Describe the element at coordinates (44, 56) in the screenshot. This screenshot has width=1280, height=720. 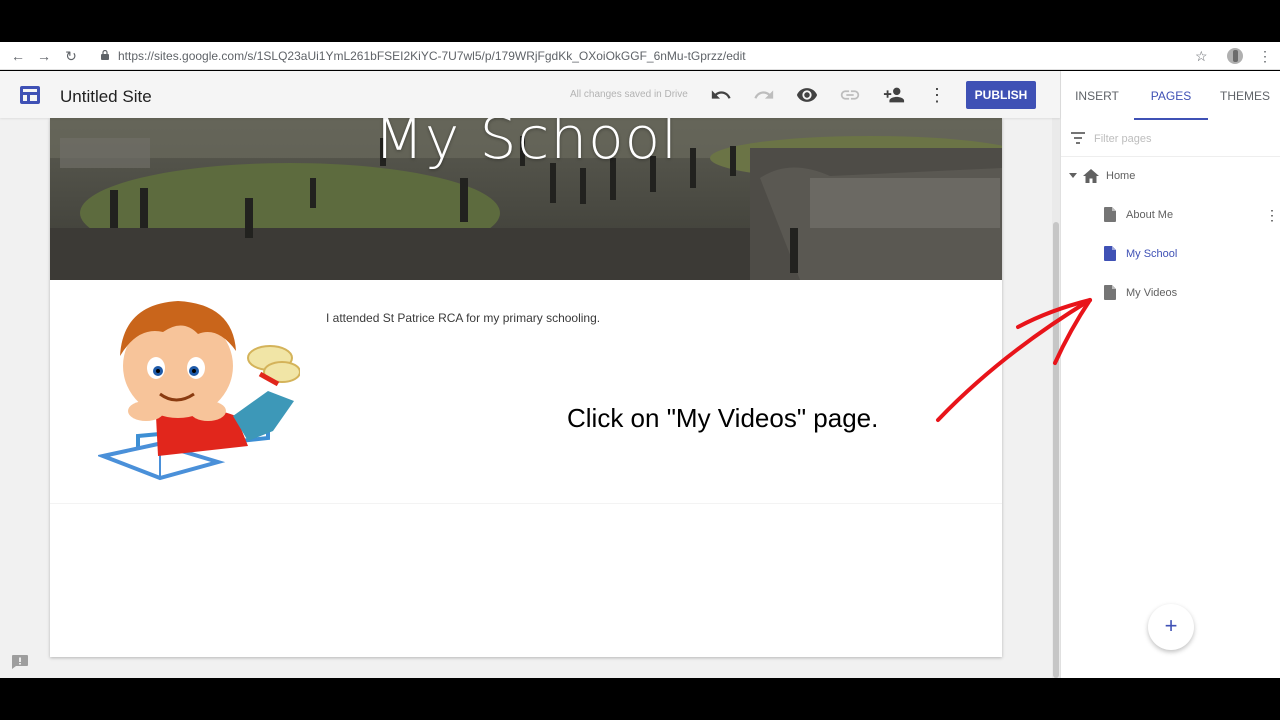
I see `forward-arrow-icon: →` at that location.